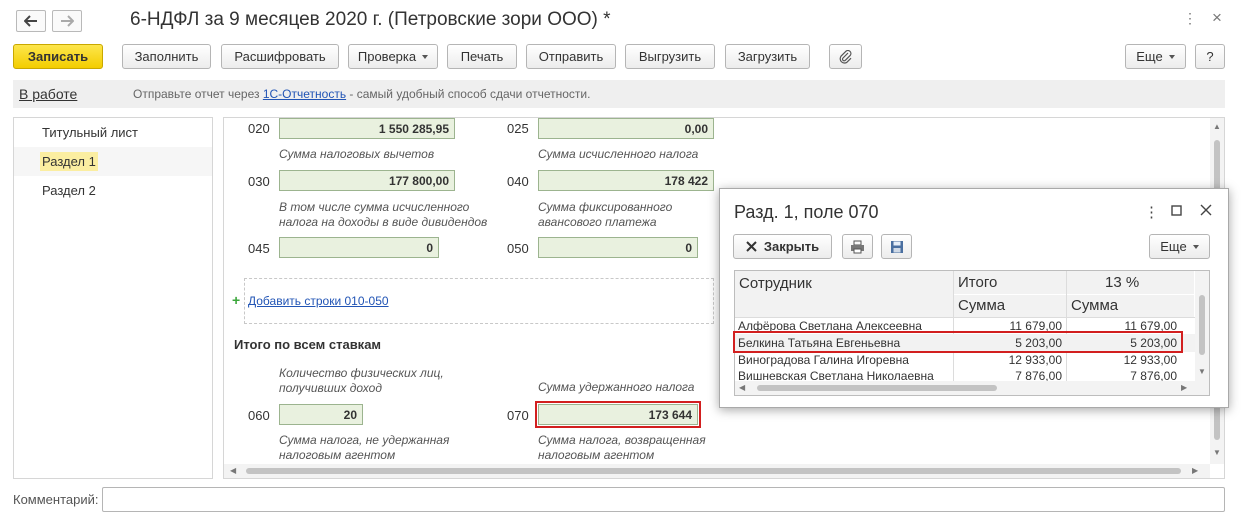  What do you see at coordinates (113, 298) in the screenshot?
I see `sections-sidebar: Титульный лист Раздел 1 Раздел 2` at bounding box center [113, 298].